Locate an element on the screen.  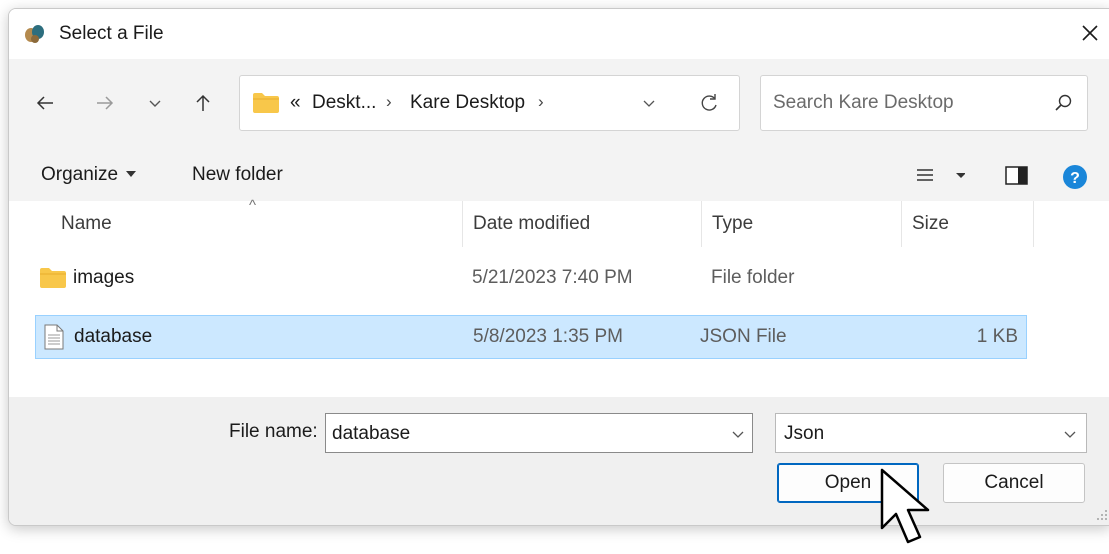
search-icon is located at coordinates (1064, 103).